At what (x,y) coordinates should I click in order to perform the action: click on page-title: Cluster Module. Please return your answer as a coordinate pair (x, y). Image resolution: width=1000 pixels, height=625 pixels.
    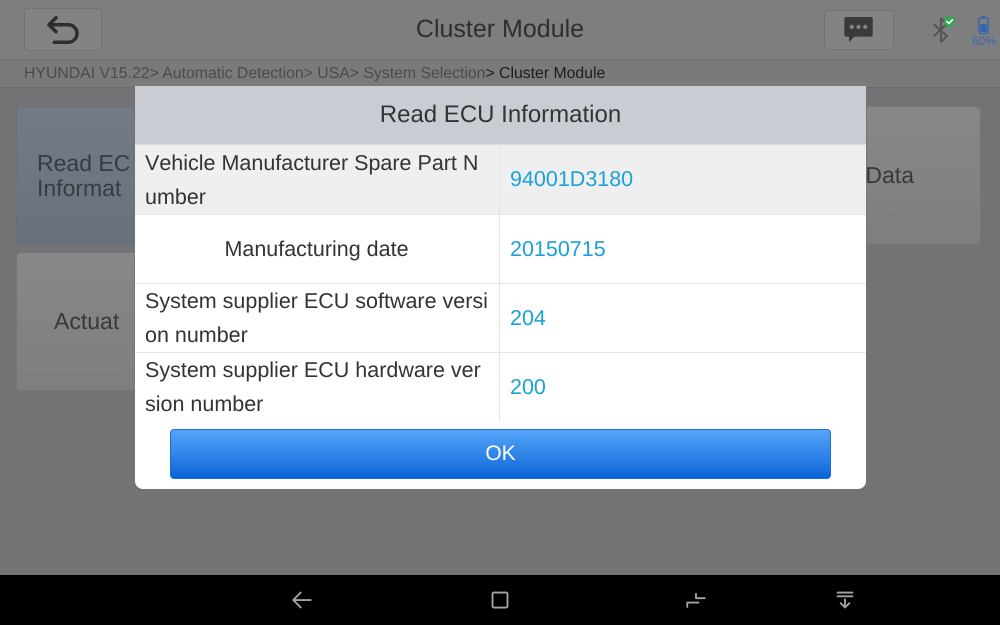
    Looking at the image, I should click on (500, 29).